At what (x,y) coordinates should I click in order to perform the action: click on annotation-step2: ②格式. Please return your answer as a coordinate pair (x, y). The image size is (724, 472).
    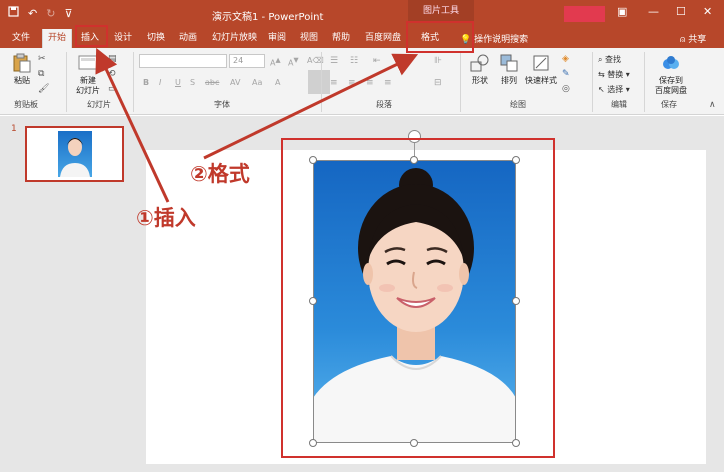
    Looking at the image, I should click on (220, 174).